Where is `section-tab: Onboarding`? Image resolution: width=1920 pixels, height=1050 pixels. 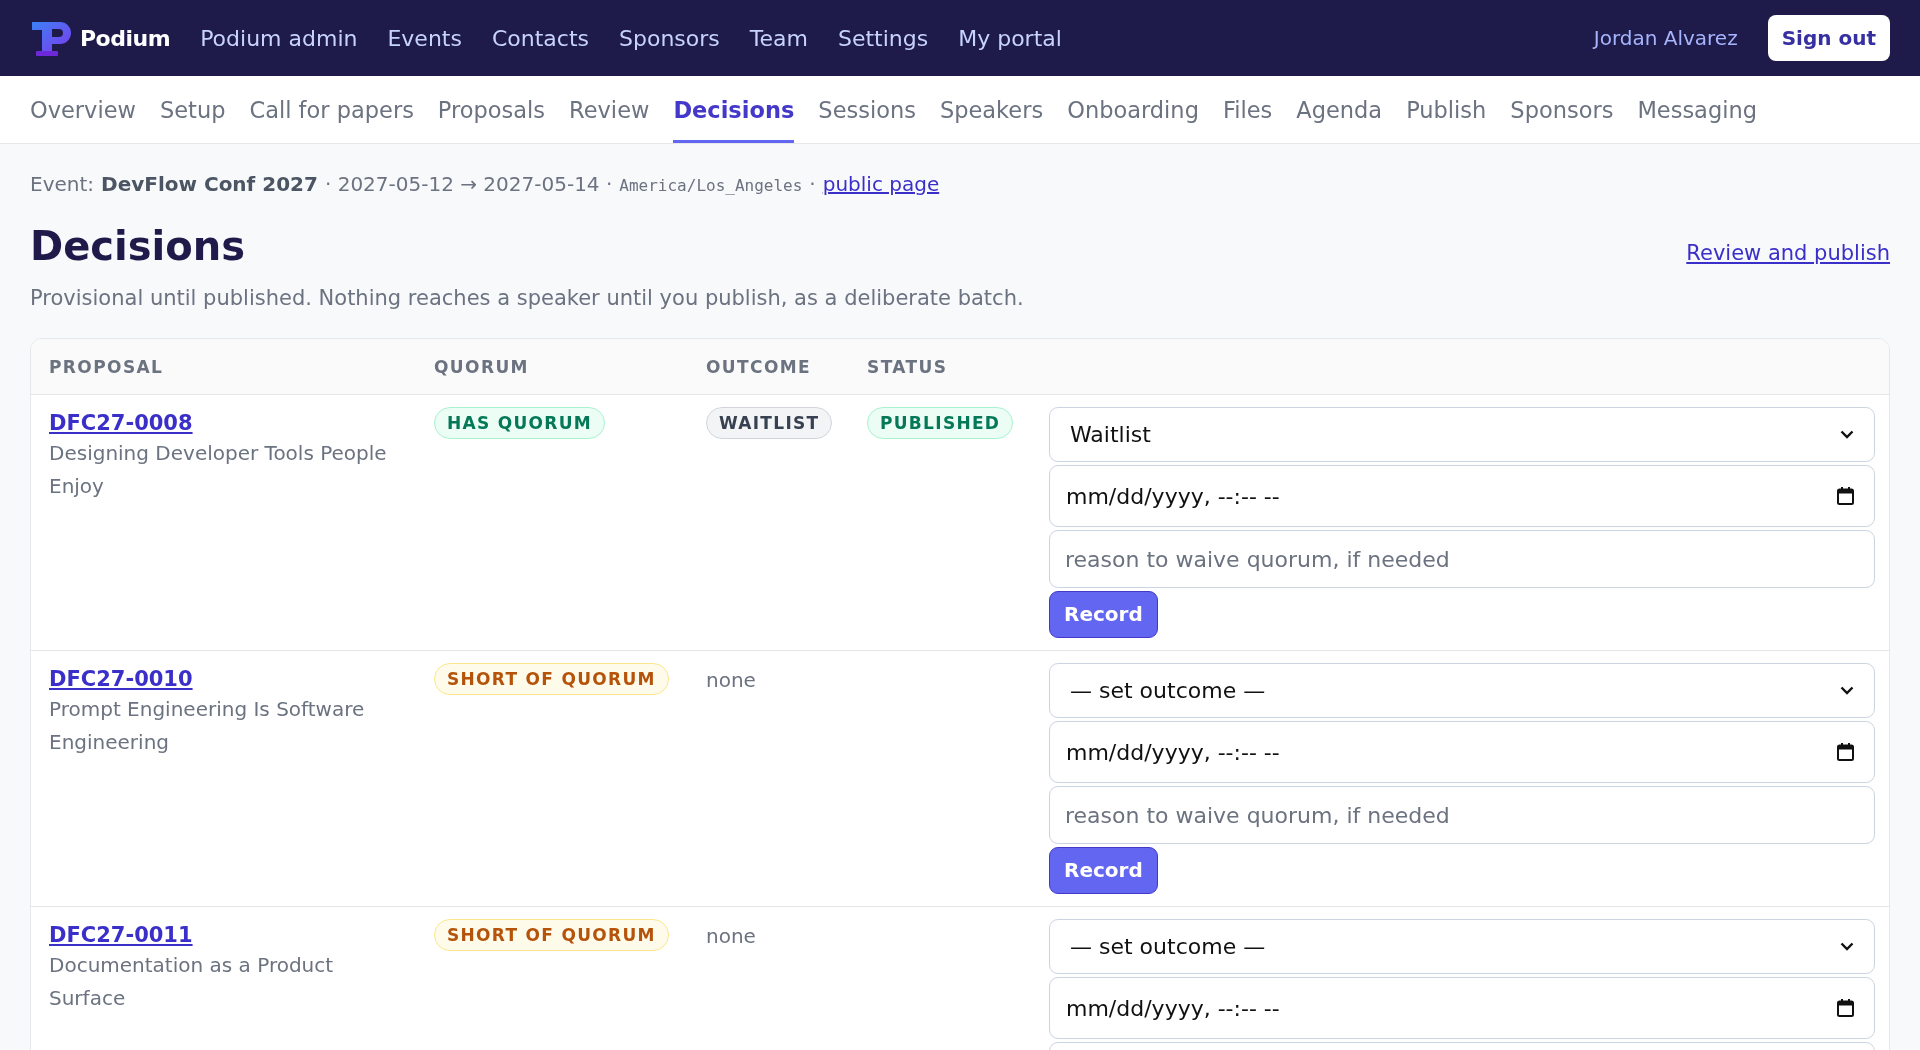 section-tab: Onboarding is located at coordinates (1133, 109).